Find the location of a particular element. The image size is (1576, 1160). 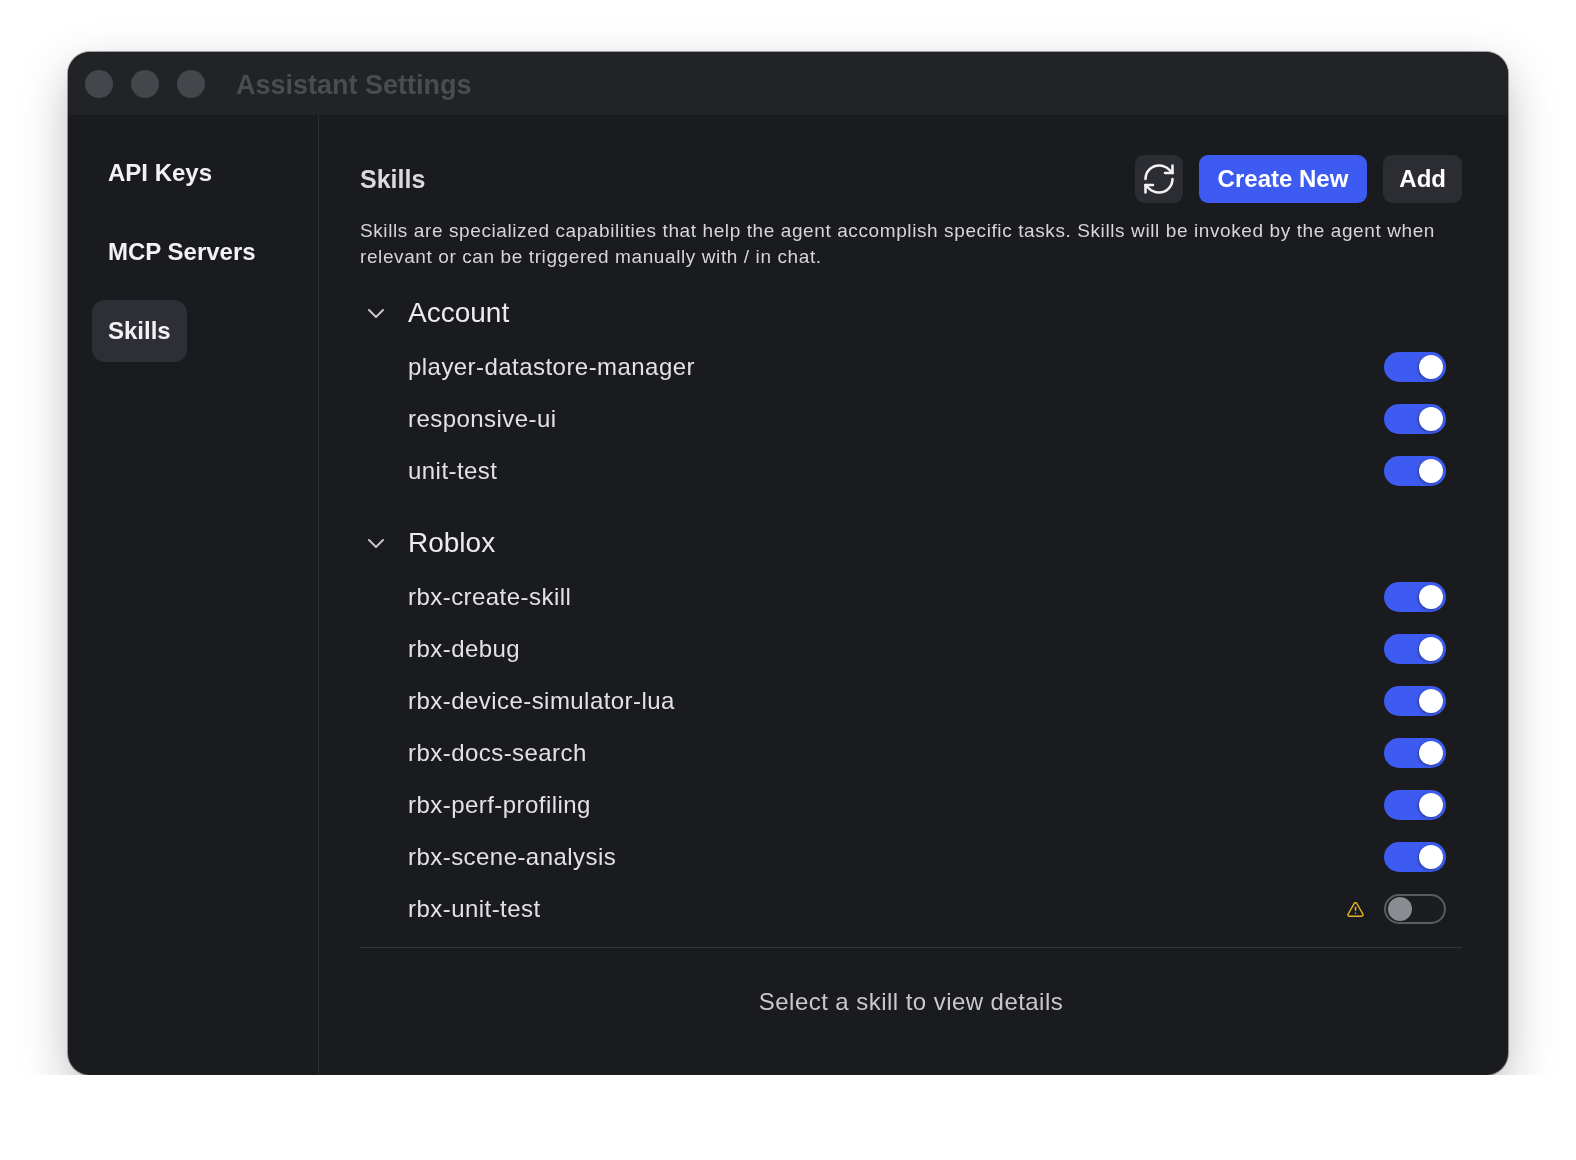

skill-name: player-datastore-manager is located at coordinates (551, 367).